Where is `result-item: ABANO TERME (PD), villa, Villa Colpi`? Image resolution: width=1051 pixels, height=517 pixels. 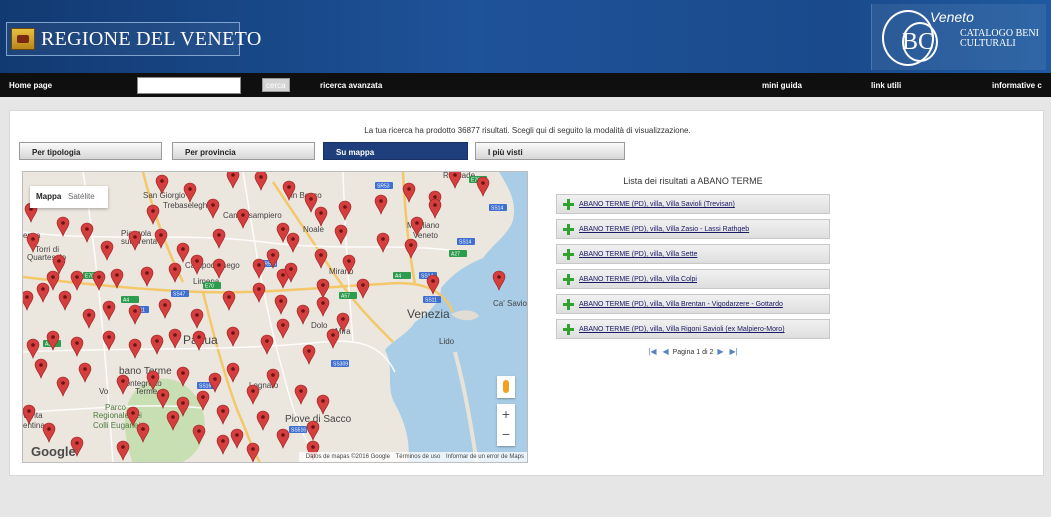 result-item: ABANO TERME (PD), villa, Villa Colpi is located at coordinates (693, 279).